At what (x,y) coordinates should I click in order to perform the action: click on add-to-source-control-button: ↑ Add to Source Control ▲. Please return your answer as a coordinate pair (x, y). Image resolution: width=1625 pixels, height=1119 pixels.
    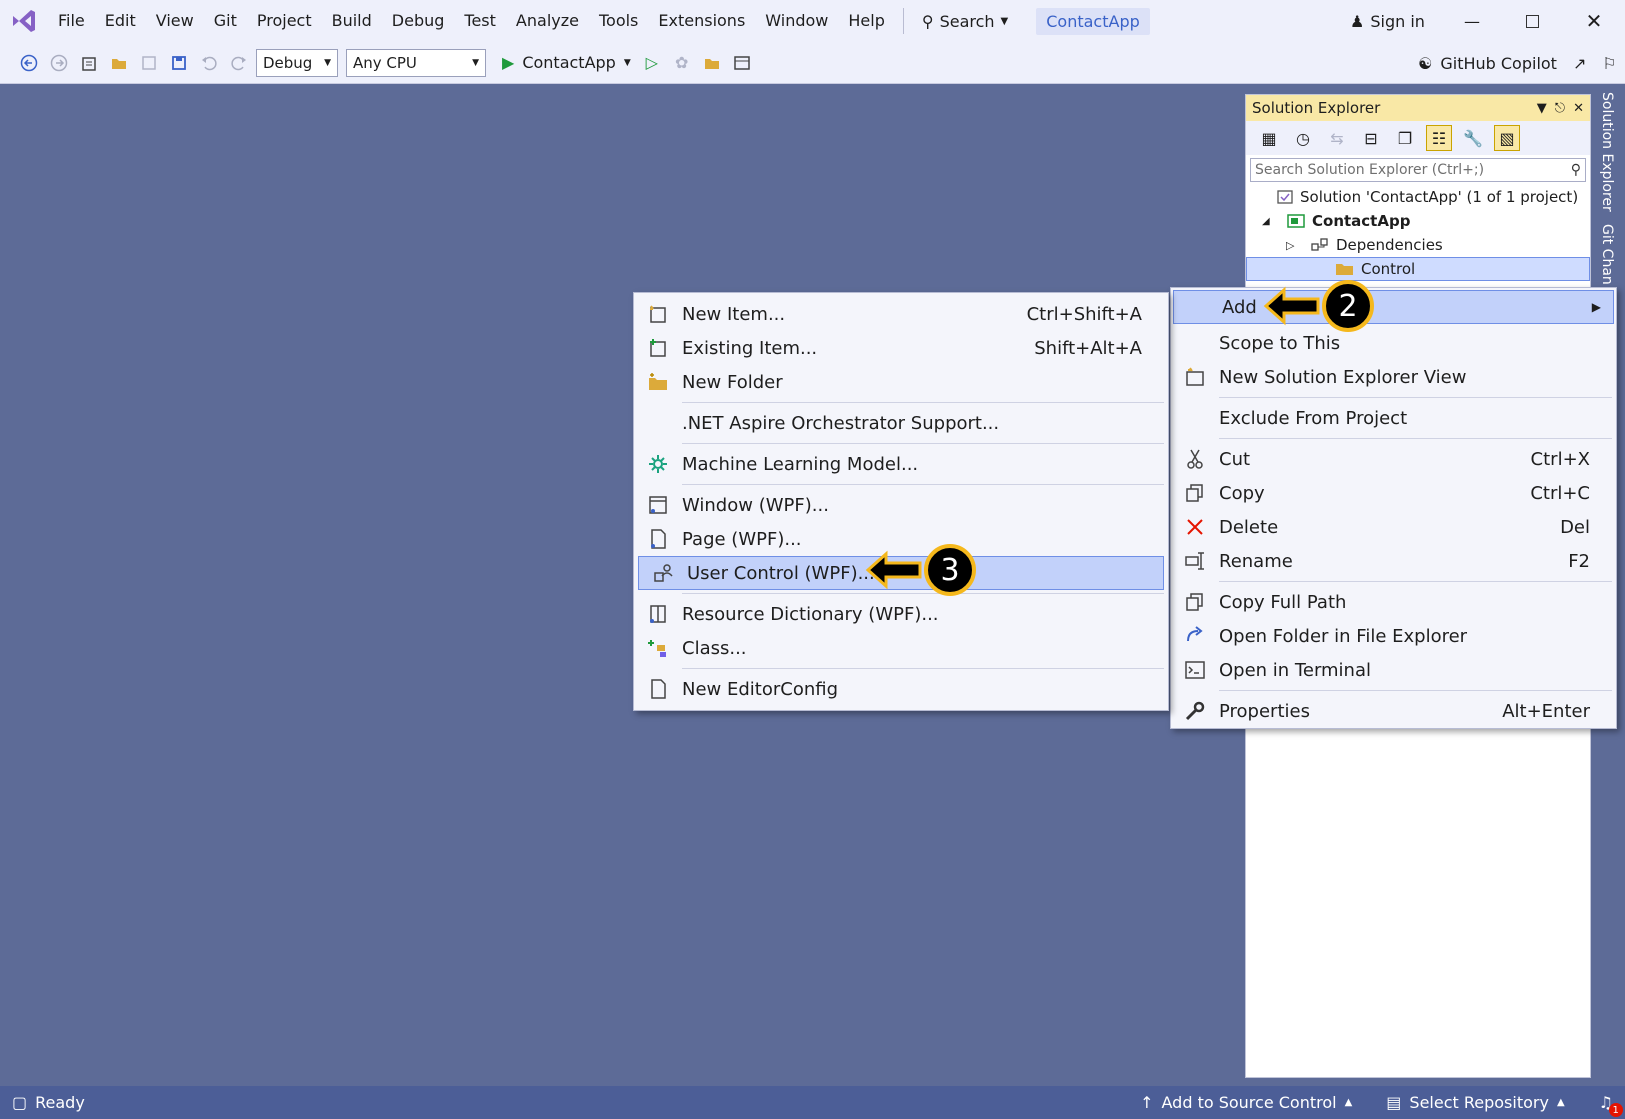
    Looking at the image, I should click on (1246, 1102).